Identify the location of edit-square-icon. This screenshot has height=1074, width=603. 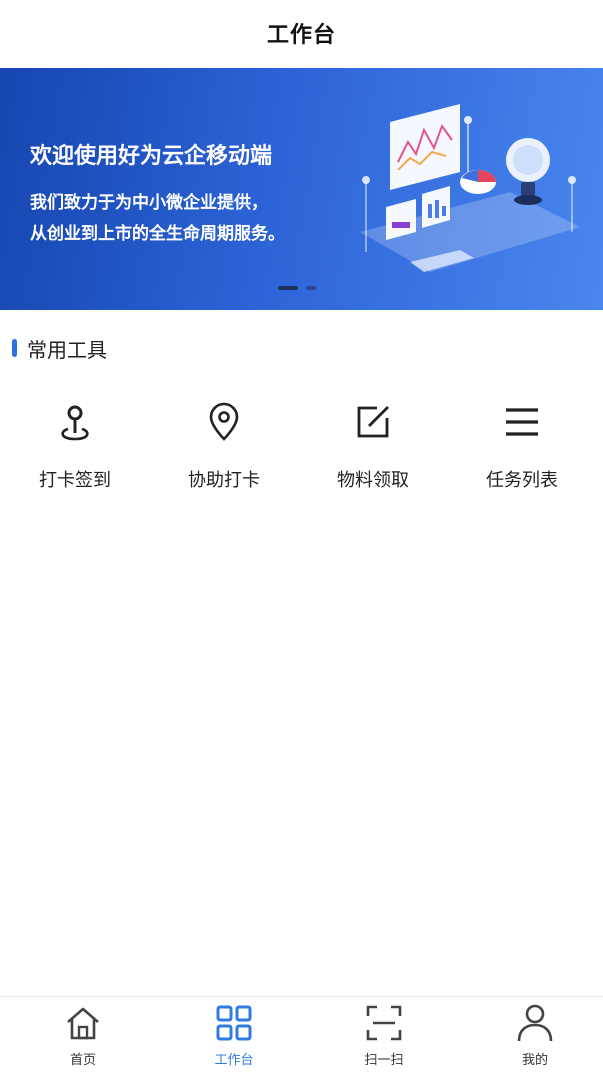
(373, 422).